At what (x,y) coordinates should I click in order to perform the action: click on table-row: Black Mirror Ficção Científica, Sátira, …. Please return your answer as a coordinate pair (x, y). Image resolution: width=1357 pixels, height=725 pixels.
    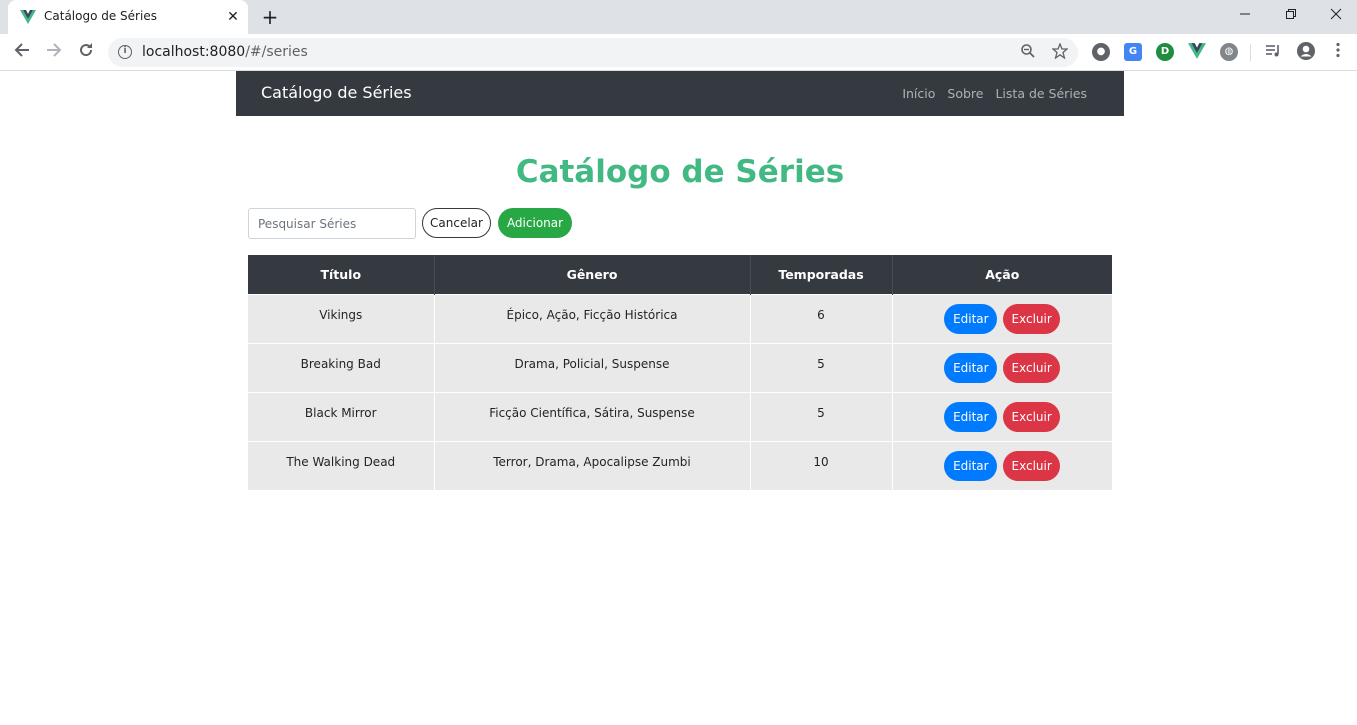
    Looking at the image, I should click on (680, 416).